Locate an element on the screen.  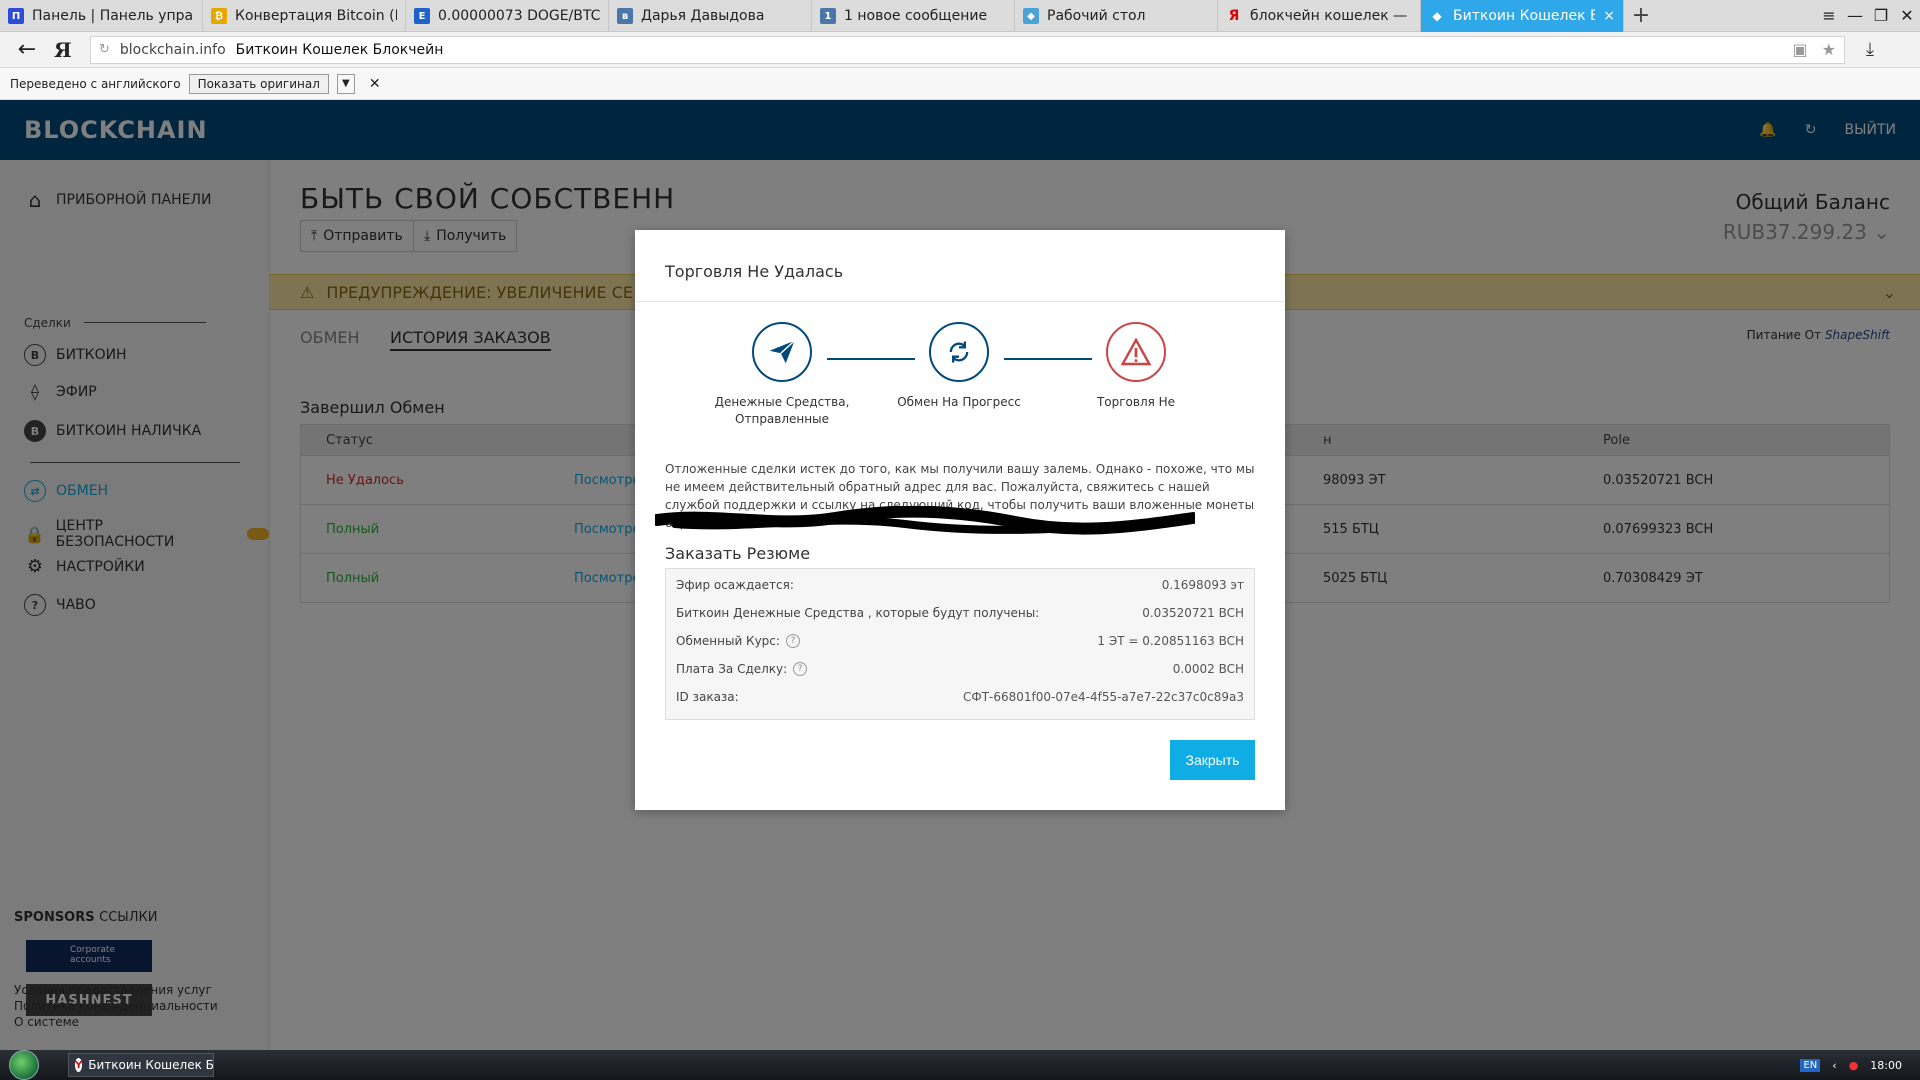
exchange-progress-icon is located at coordinates (959, 352).